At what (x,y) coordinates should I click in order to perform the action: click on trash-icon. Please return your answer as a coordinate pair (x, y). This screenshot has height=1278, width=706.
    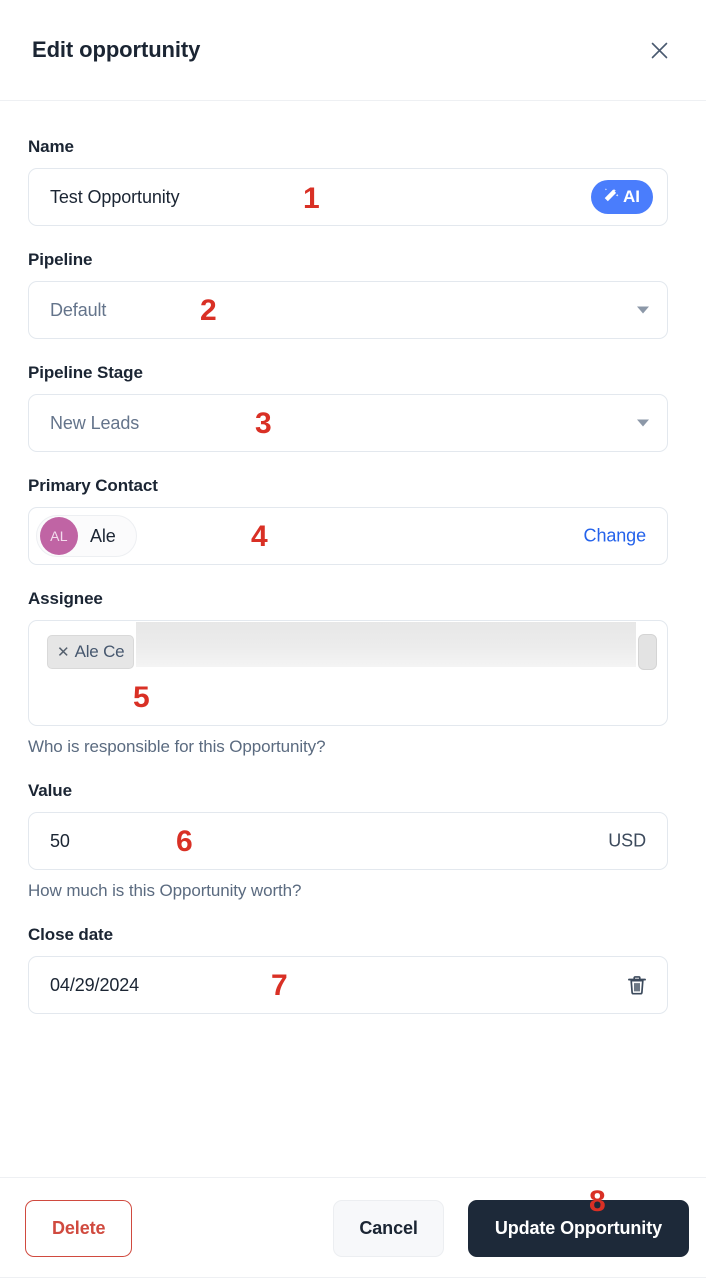
    Looking at the image, I should click on (637, 985).